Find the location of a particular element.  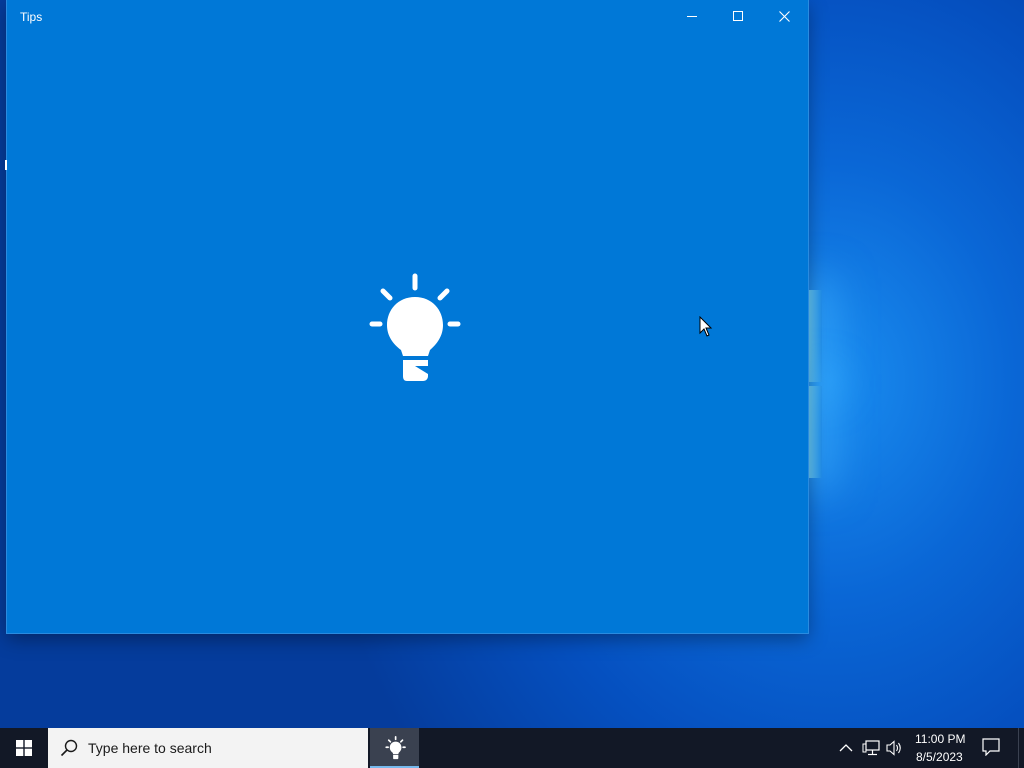

search-icon is located at coordinates (69, 748).